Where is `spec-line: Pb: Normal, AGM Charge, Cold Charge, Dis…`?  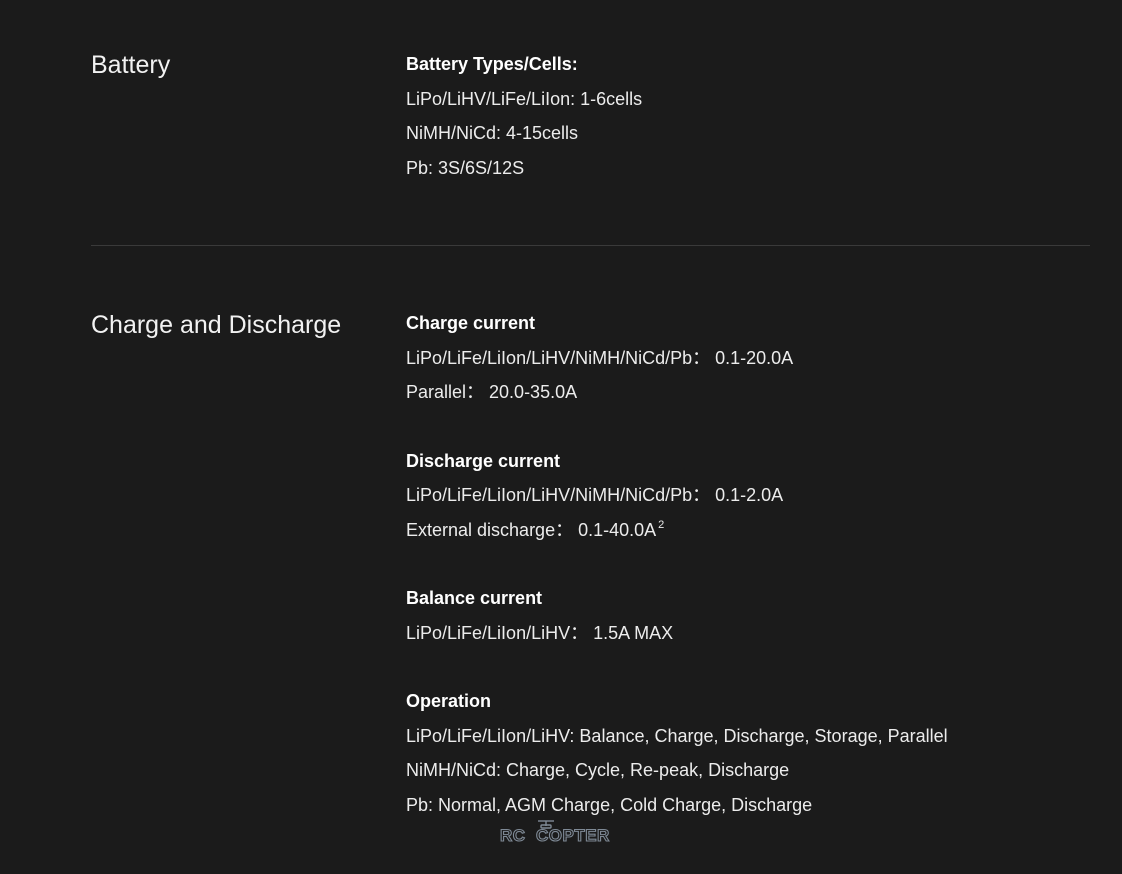 spec-line: Pb: Normal, AGM Charge, Cold Charge, Dis… is located at coordinates (609, 804).